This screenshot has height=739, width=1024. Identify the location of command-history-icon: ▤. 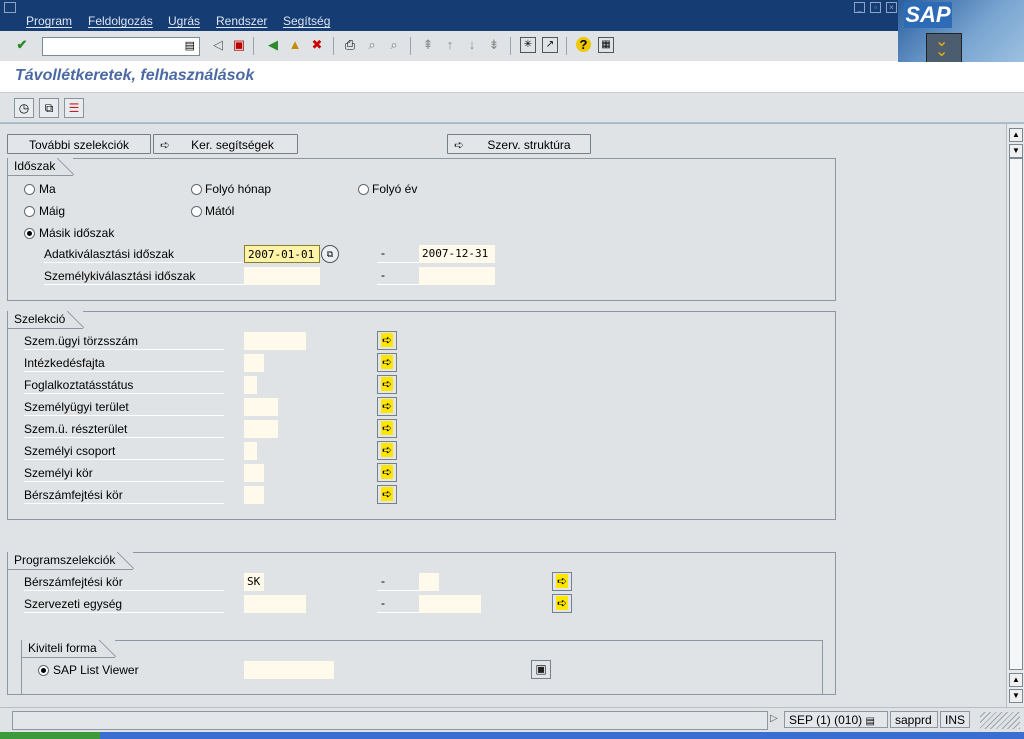
(190, 45).